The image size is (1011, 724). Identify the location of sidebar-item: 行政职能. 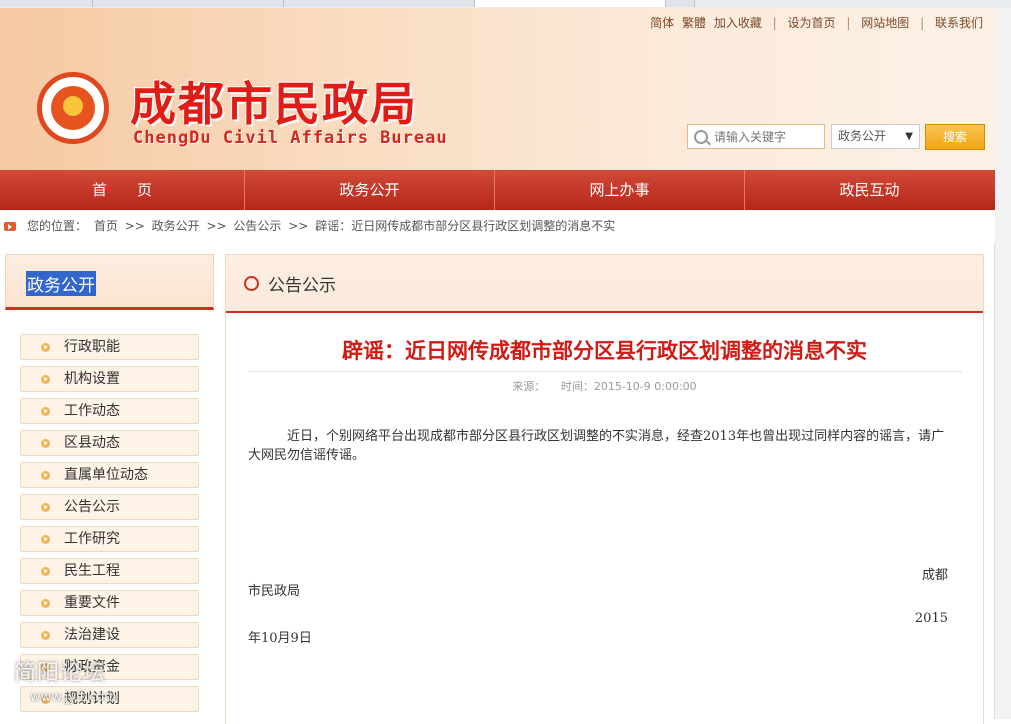
(109, 347).